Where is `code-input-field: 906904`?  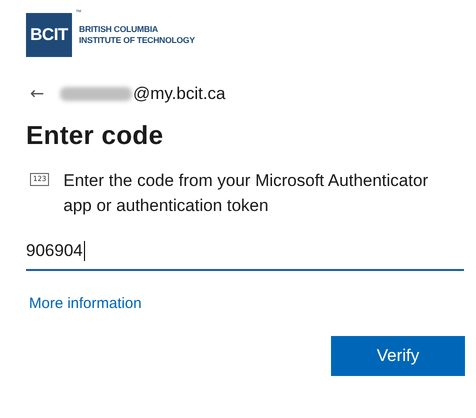 code-input-field: 906904 is located at coordinates (245, 251).